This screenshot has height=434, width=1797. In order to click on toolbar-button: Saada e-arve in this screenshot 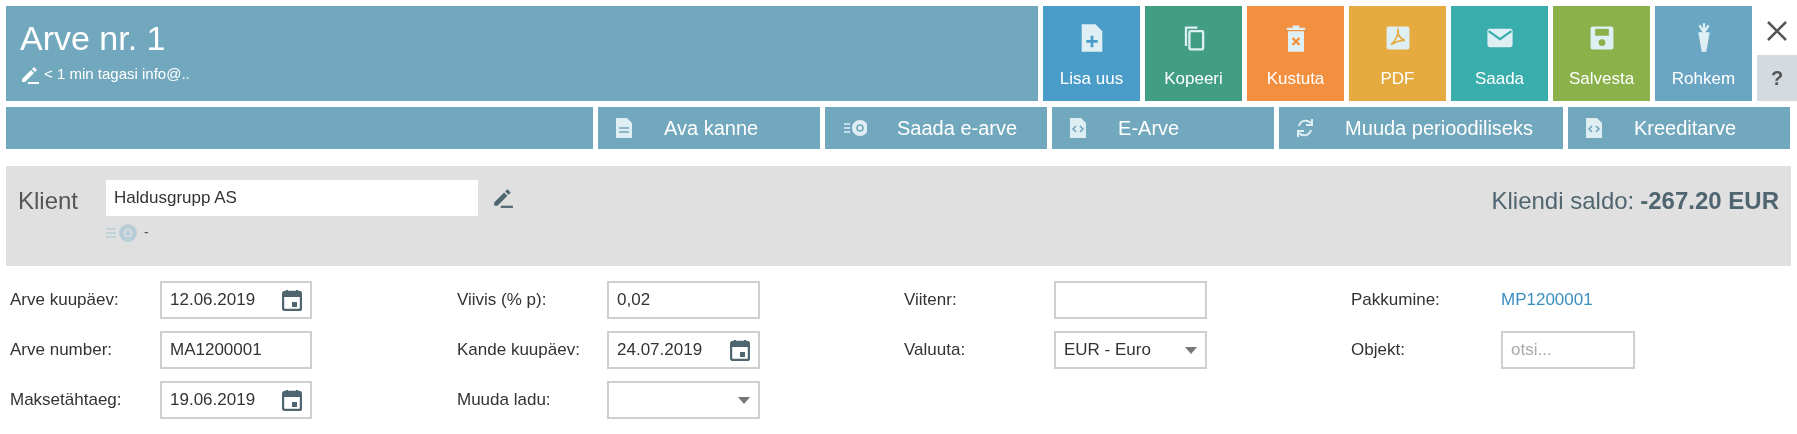, I will do `click(936, 128)`.